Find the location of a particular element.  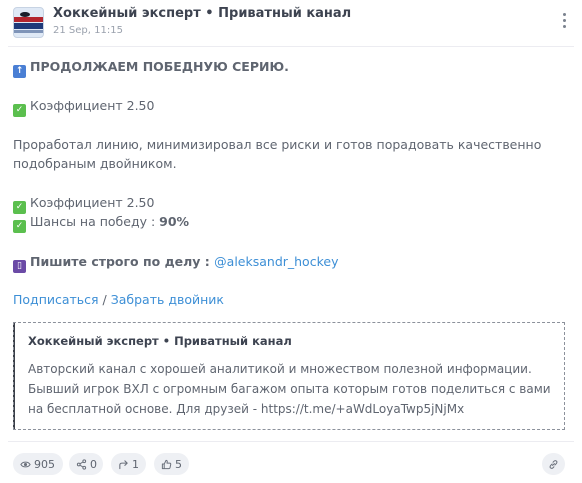

shares-counter: 0 is located at coordinates (86, 464).